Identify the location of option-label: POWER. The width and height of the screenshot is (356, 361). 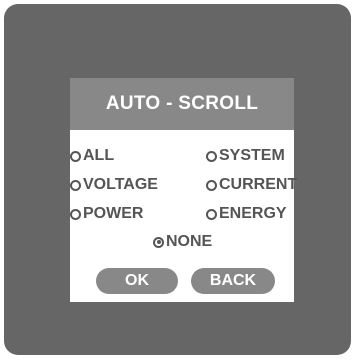
(113, 213).